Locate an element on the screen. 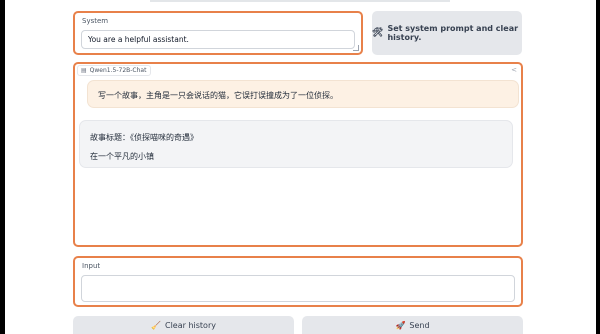 The image size is (600, 334). window-edge-left is located at coordinates (2, 167).